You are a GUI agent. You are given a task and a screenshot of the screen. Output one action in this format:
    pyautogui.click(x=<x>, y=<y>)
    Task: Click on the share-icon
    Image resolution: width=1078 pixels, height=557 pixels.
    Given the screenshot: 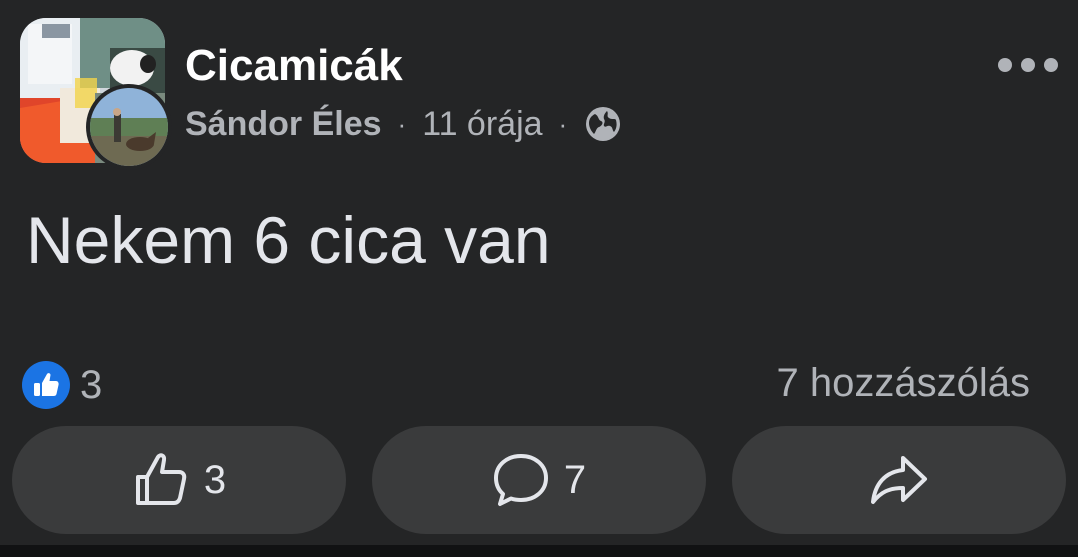 What is the action you would take?
    pyautogui.click(x=899, y=480)
    